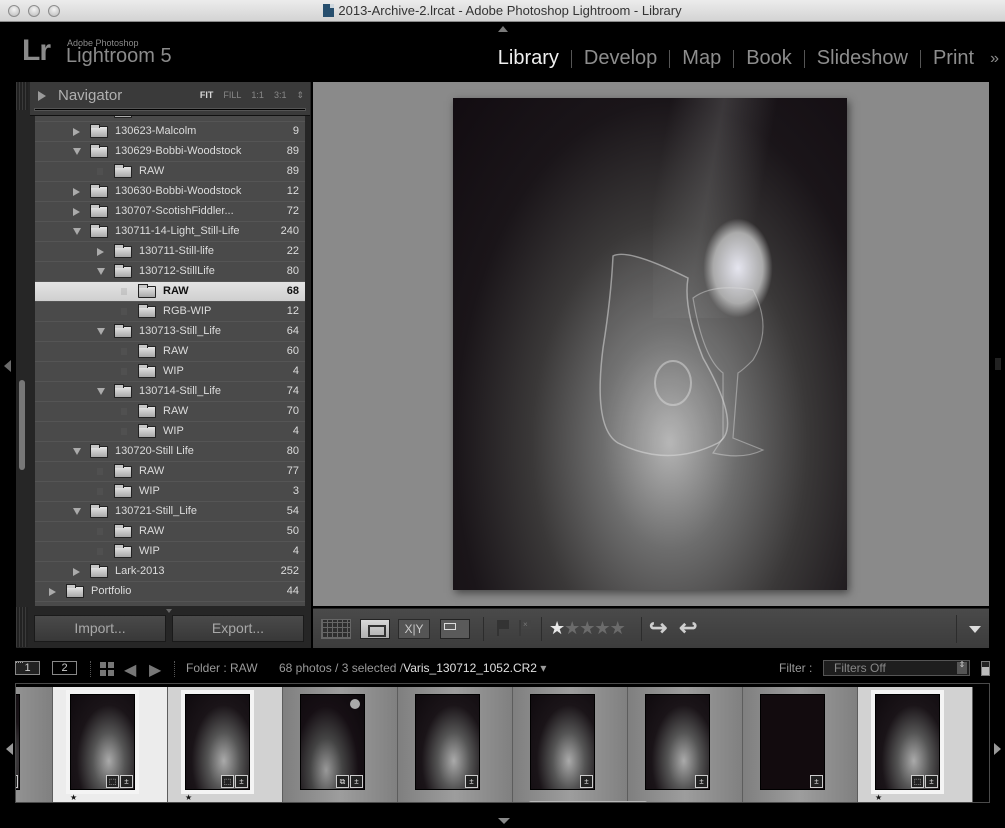 This screenshot has width=1005, height=828. Describe the element at coordinates (170, 292) in the screenshot. I see `folder-row: RAW 68` at that location.